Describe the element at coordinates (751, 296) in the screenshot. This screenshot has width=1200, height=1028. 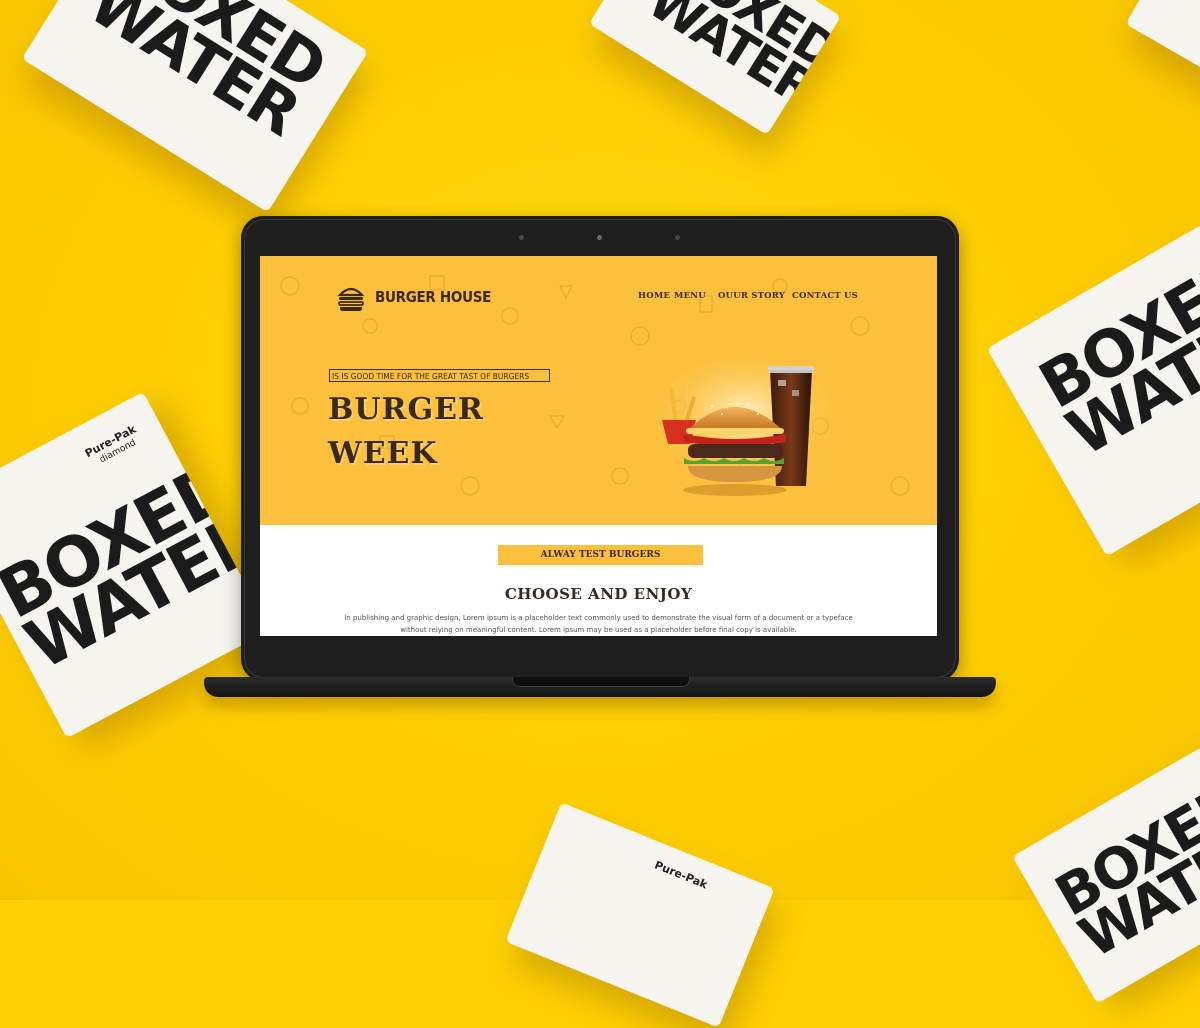
I see `nav-our-story: OUUR STORY` at that location.